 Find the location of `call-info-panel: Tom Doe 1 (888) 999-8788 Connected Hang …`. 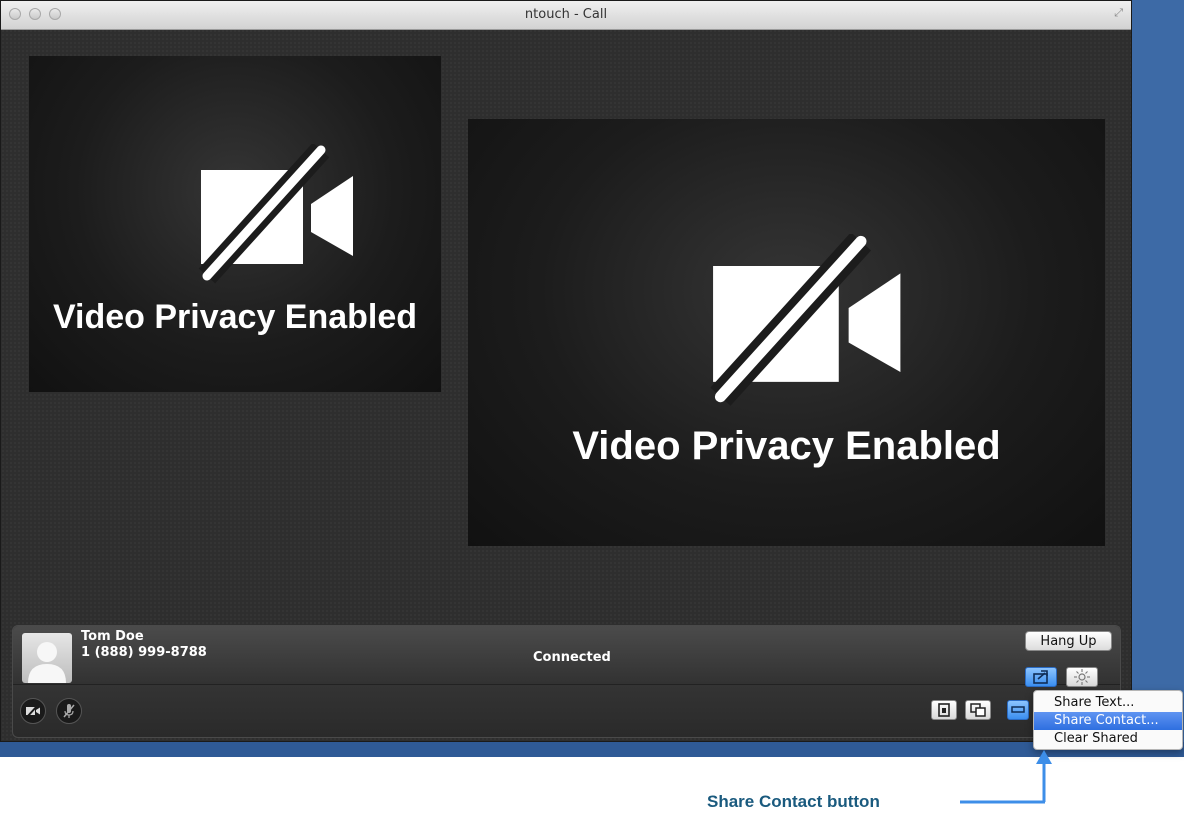

call-info-panel: Tom Doe 1 (888) 999-8788 Connected Hang … is located at coordinates (566, 656).